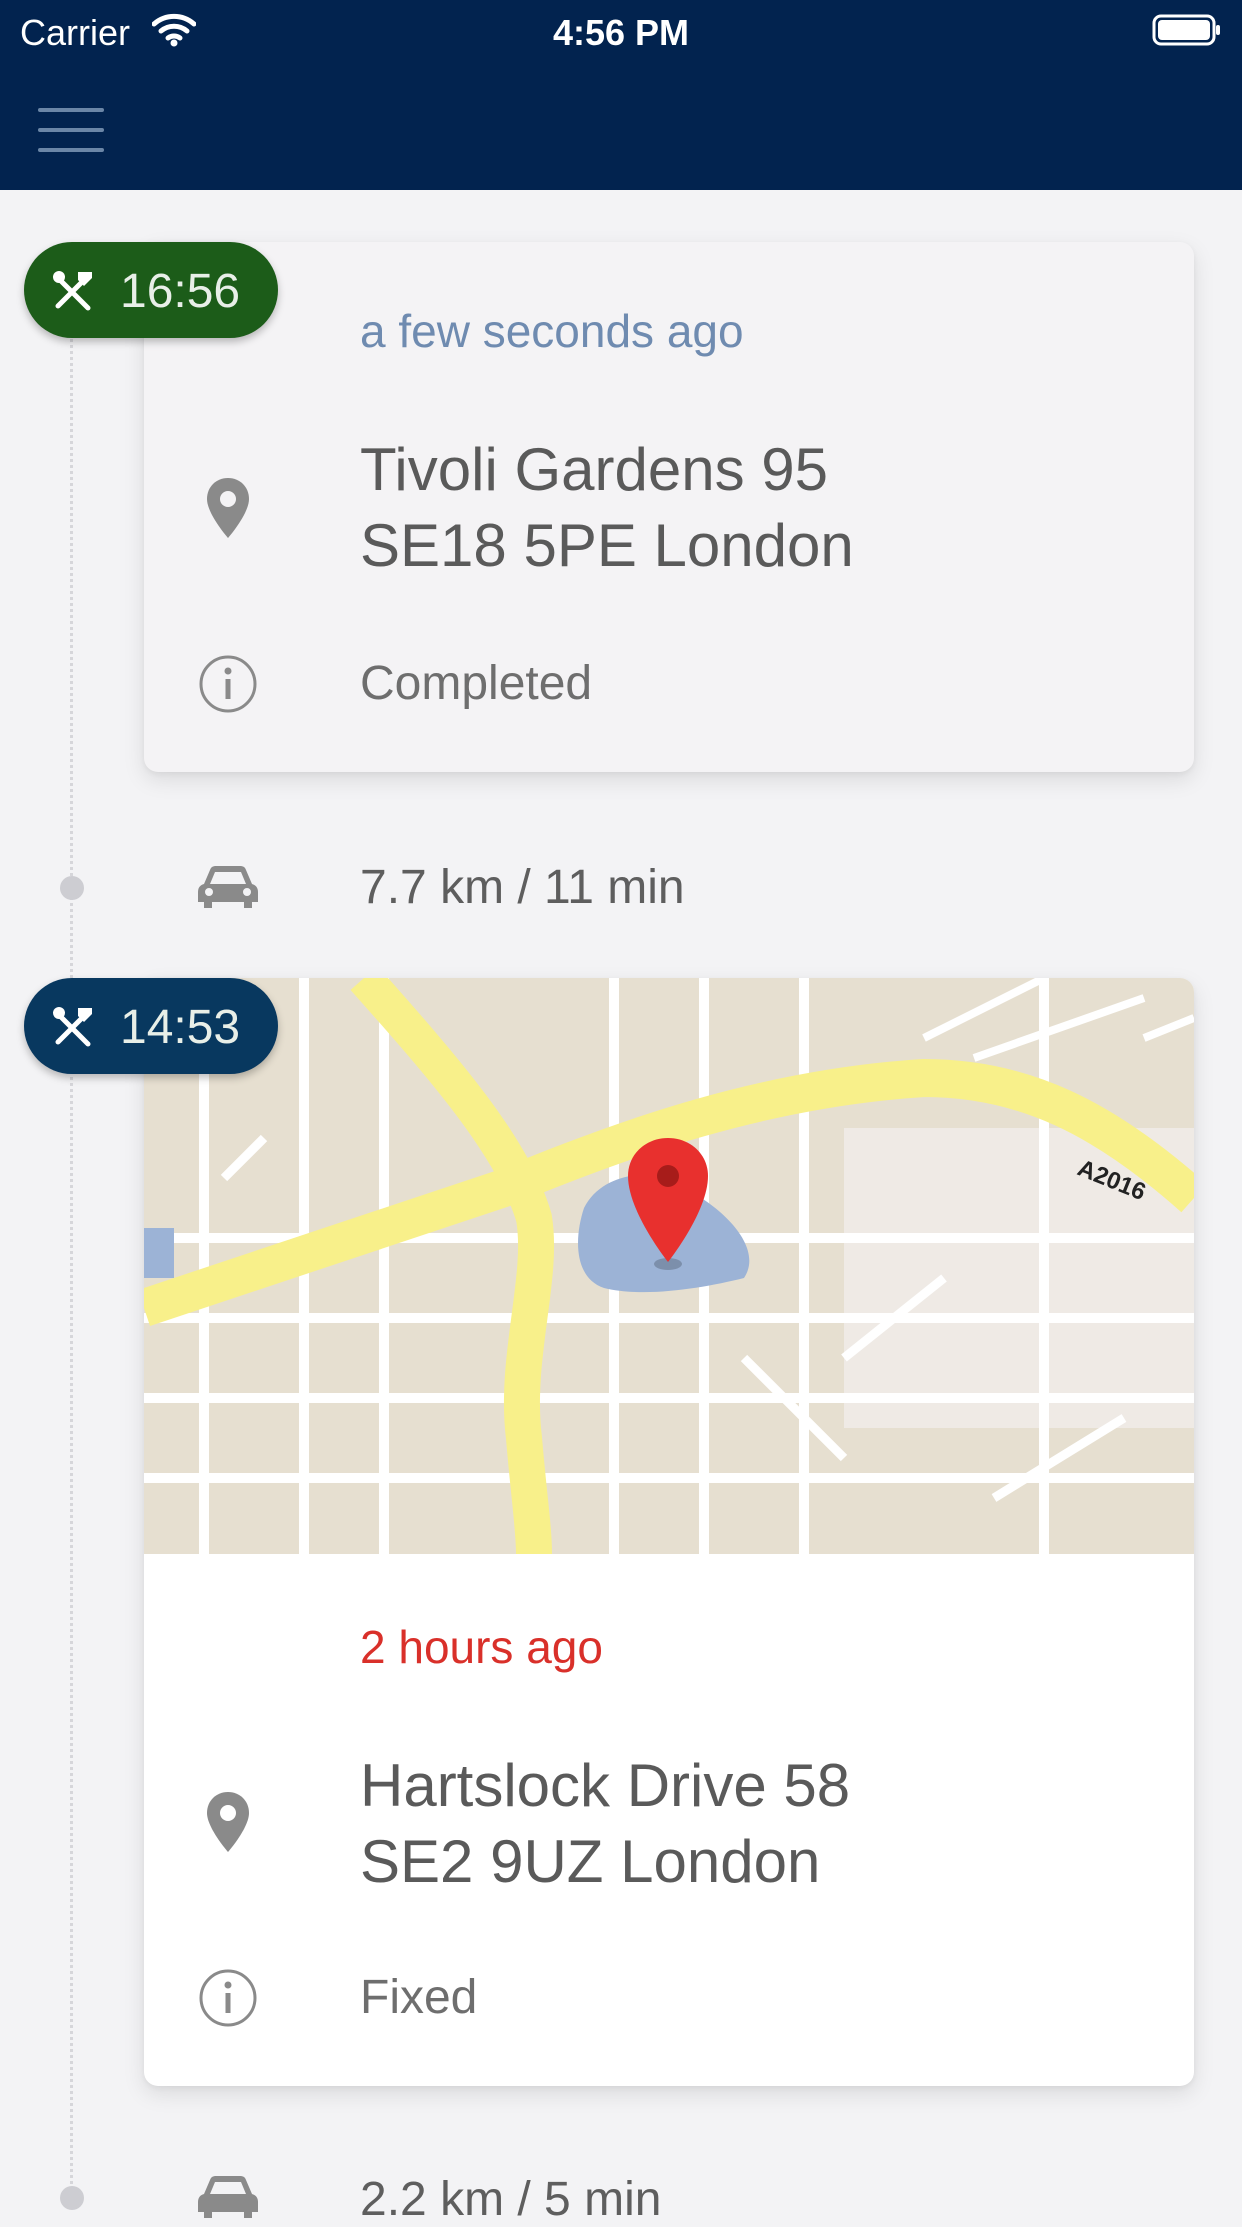 This screenshot has height=2227, width=1242. I want to click on badge-time: 14:53, so click(180, 1027).